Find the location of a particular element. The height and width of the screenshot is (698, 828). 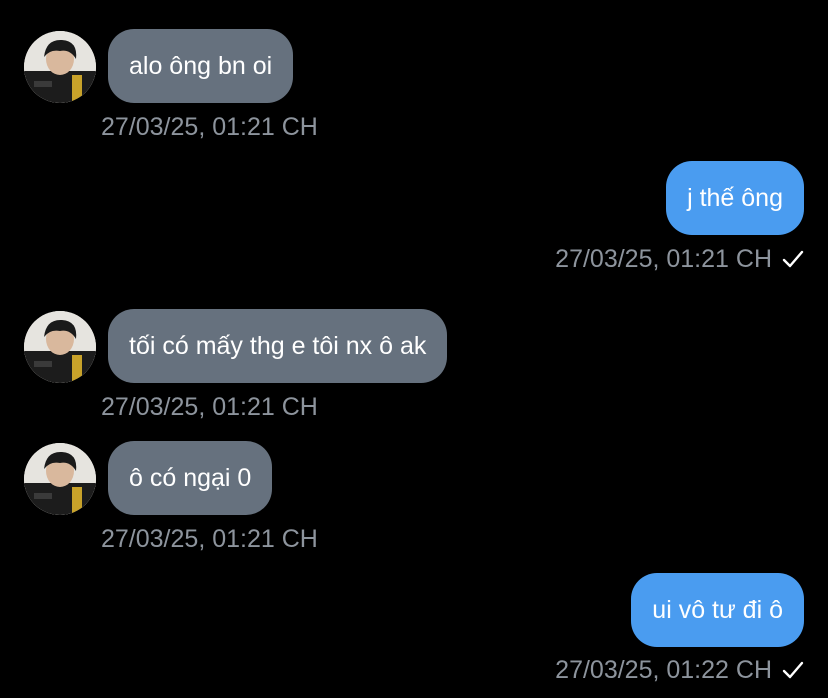

message-bubble-incoming: alo ông bn oi is located at coordinates (201, 66).